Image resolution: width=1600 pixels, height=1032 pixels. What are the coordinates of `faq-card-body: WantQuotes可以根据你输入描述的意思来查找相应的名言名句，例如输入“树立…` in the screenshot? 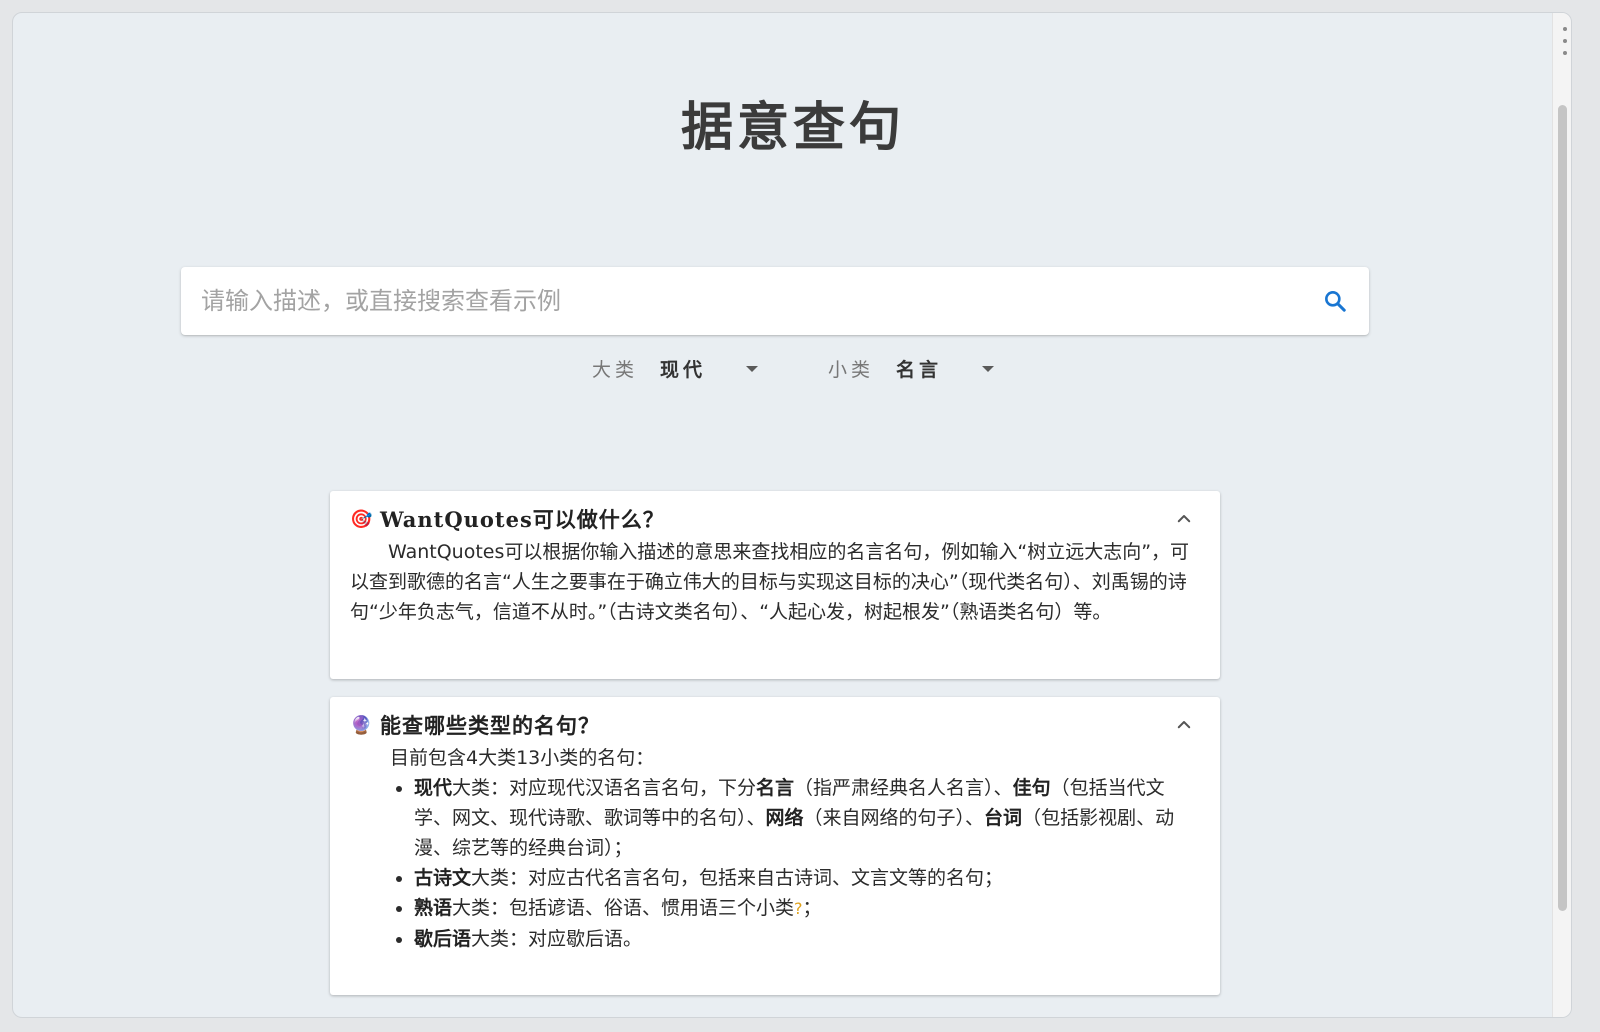 It's located at (774, 582).